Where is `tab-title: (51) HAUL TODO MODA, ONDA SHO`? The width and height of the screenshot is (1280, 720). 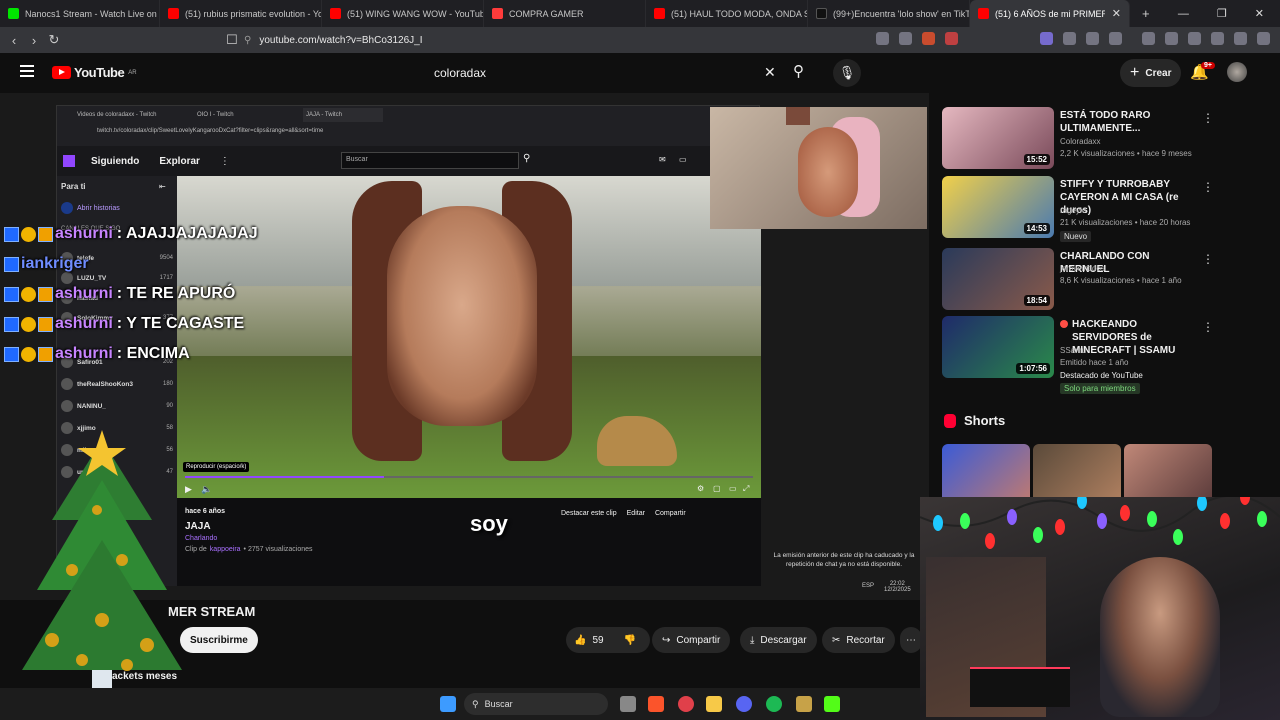 tab-title: (51) HAUL TODO MODA, ONDA SHO is located at coordinates (739, 13).